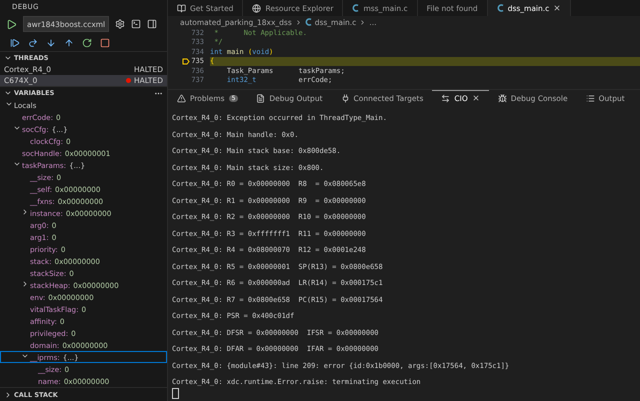 Image resolution: width=640 pixels, height=401 pixels. What do you see at coordinates (261, 98) in the screenshot?
I see `document-icon` at bounding box center [261, 98].